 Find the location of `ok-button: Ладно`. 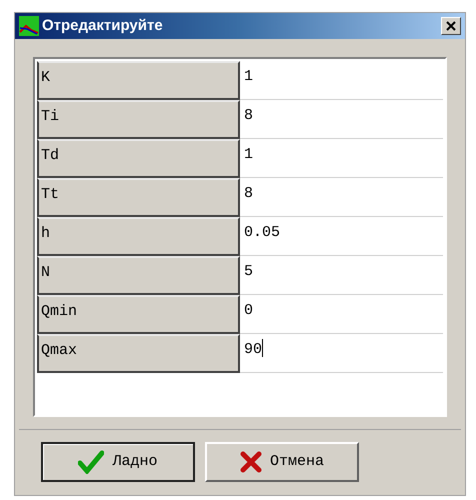

ok-button: Ладно is located at coordinates (118, 462).